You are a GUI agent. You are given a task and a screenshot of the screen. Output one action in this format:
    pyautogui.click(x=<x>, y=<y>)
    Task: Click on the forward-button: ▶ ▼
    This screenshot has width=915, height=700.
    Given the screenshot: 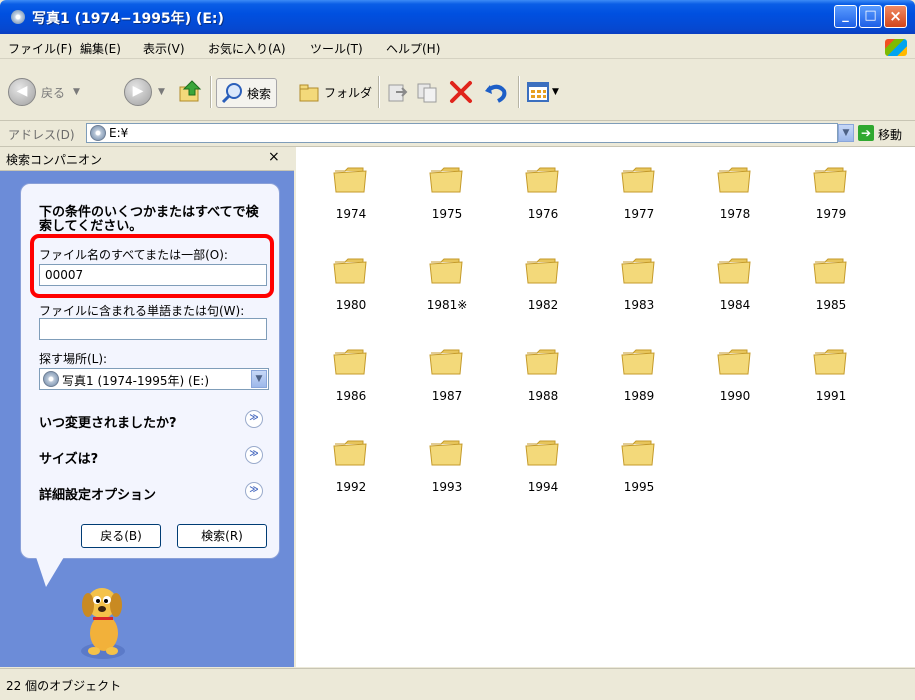 What is the action you would take?
    pyautogui.click(x=144, y=92)
    